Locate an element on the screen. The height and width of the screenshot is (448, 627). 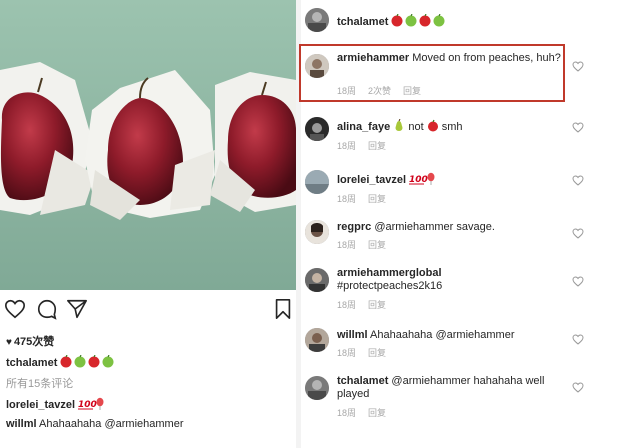
comment-body: Ahahaahaha @armiehammer is located at coordinates (442, 335).